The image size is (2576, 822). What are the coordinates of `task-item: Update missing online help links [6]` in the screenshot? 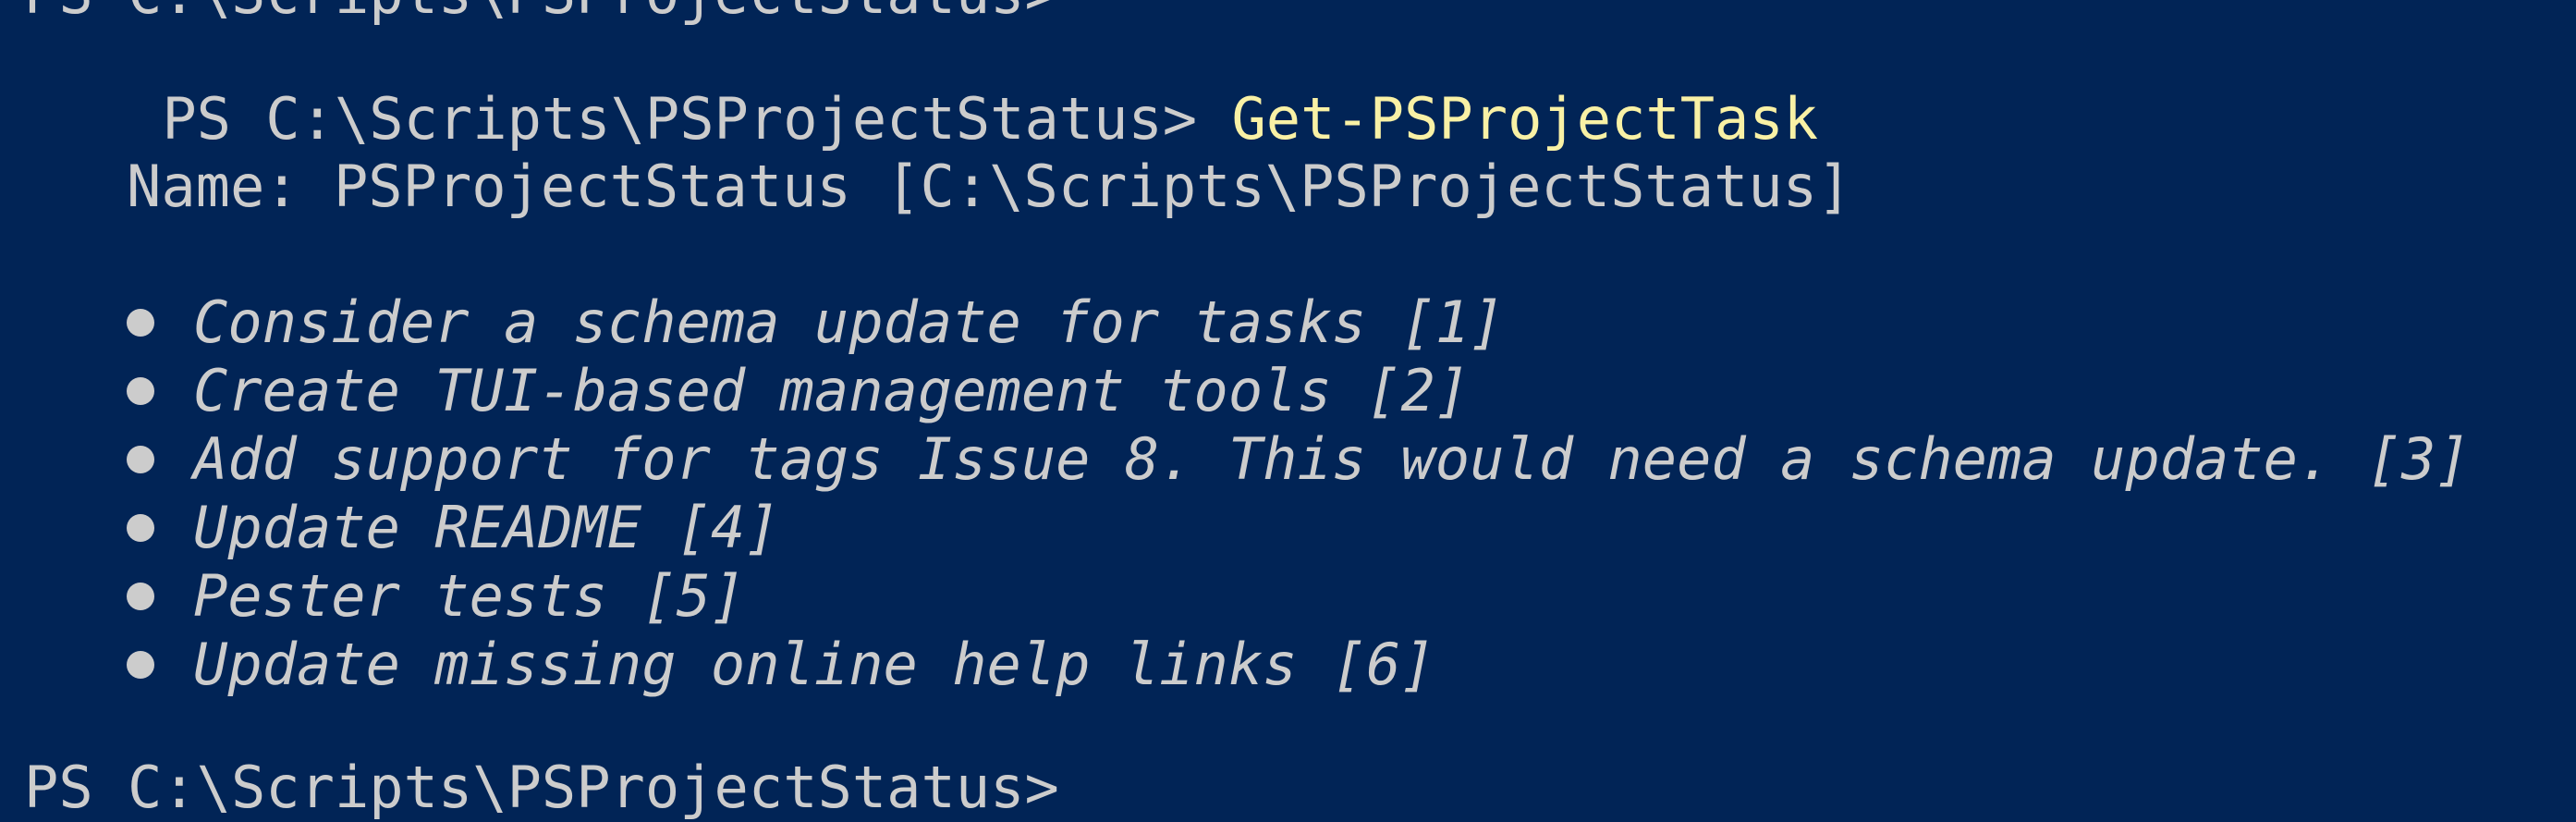 It's located at (781, 665).